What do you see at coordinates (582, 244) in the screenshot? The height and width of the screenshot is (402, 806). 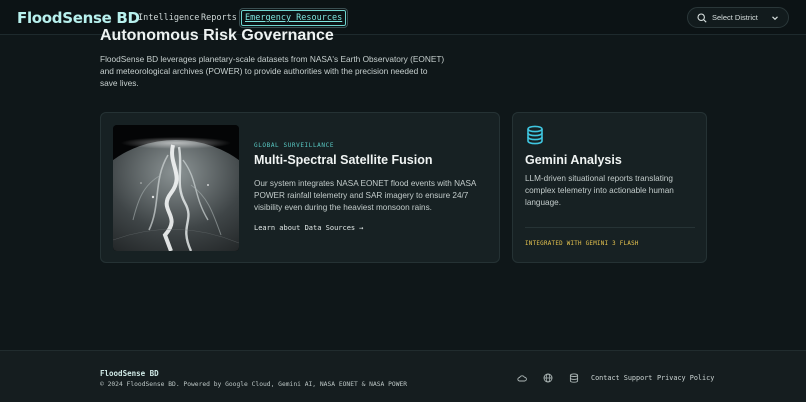 I see `integration-badge: INTEGRATED WITH GEMINI 3 FLASH` at bounding box center [582, 244].